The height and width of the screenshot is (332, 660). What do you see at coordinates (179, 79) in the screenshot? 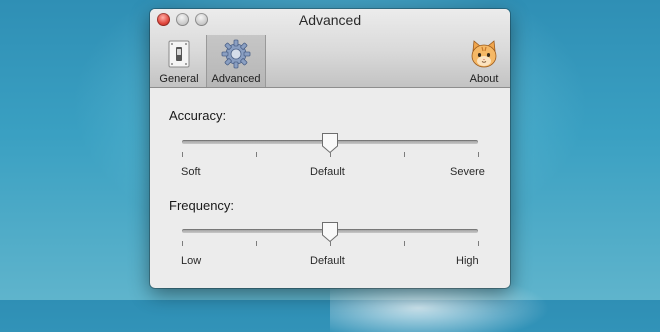
I see `toolbar-item-label: General` at bounding box center [179, 79].